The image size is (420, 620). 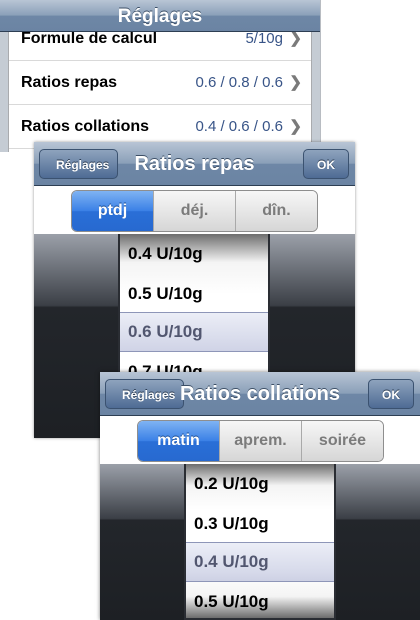 What do you see at coordinates (194, 332) in the screenshot?
I see `picker-item-selected: 0.6 U/10g` at bounding box center [194, 332].